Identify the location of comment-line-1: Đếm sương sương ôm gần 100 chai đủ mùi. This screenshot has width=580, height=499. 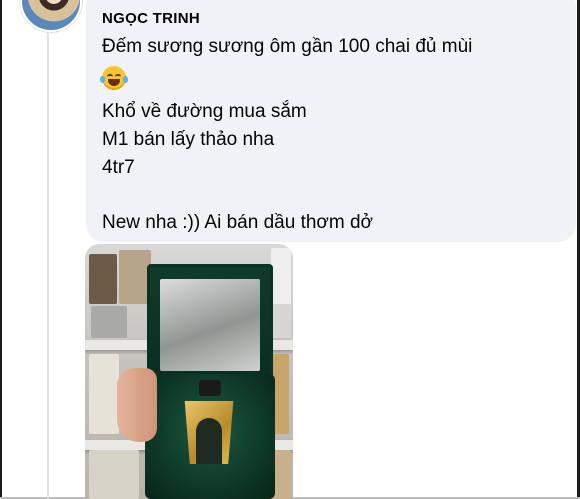
(287, 46).